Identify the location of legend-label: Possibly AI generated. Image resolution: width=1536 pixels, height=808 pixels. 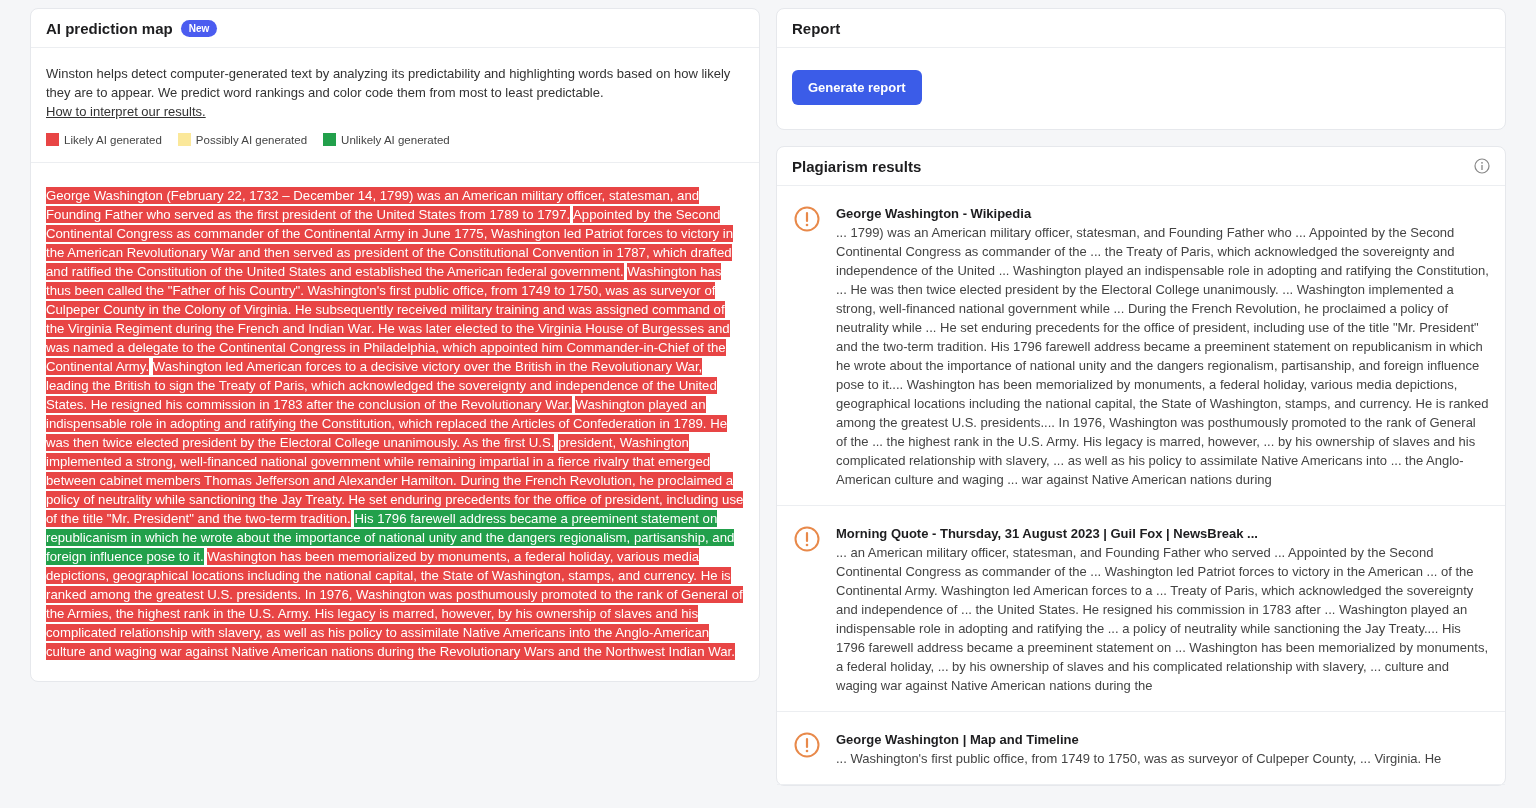
(251, 139).